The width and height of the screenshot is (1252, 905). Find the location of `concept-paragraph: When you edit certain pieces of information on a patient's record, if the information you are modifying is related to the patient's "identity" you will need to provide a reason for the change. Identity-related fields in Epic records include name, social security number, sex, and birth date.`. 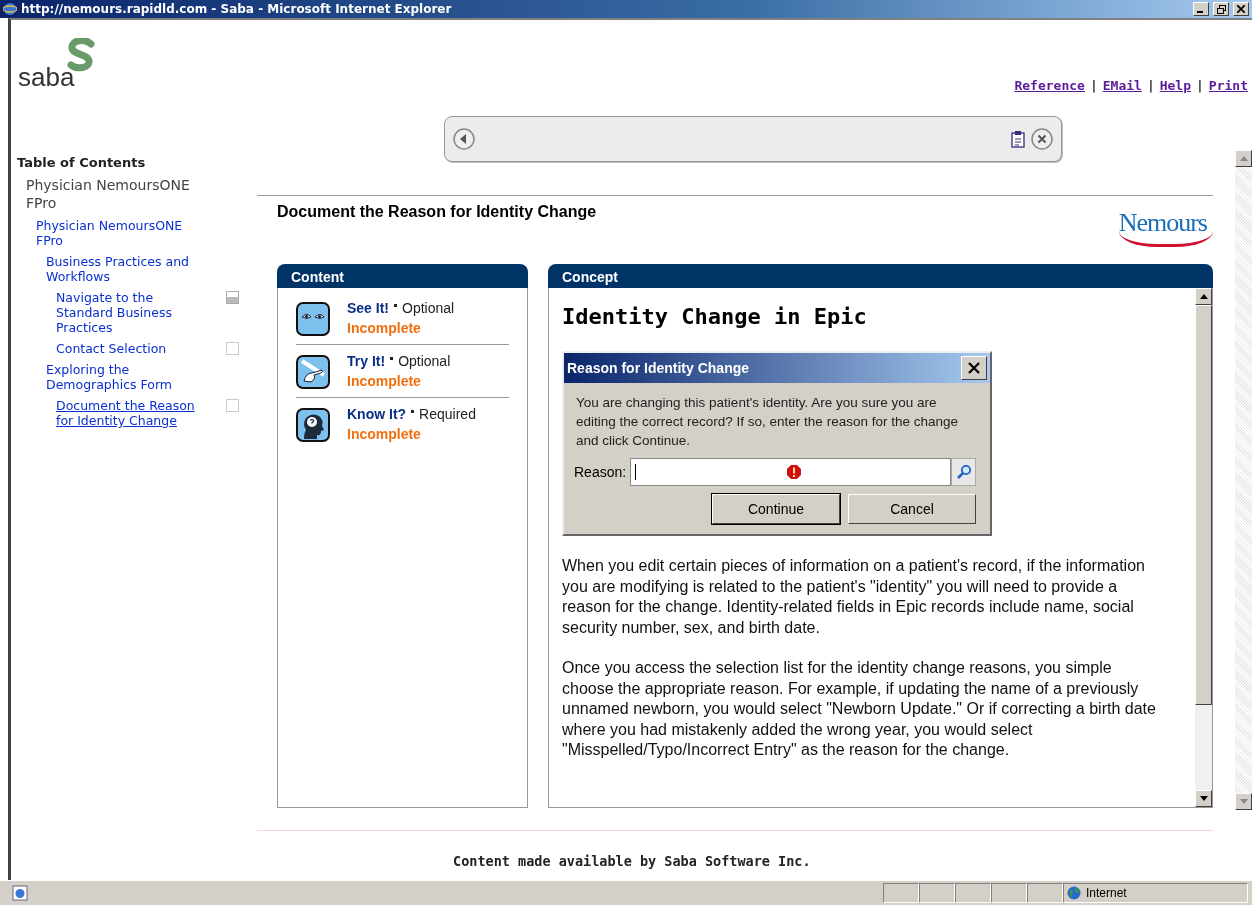

concept-paragraph: When you edit certain pieces of information on a patient's record, if the information you are modifying is related to the patient's "identity" you will need to provide a reason for the change. Identity-related fields in Epic records include name, social security number, sex, and birth date. is located at coordinates (854, 597).